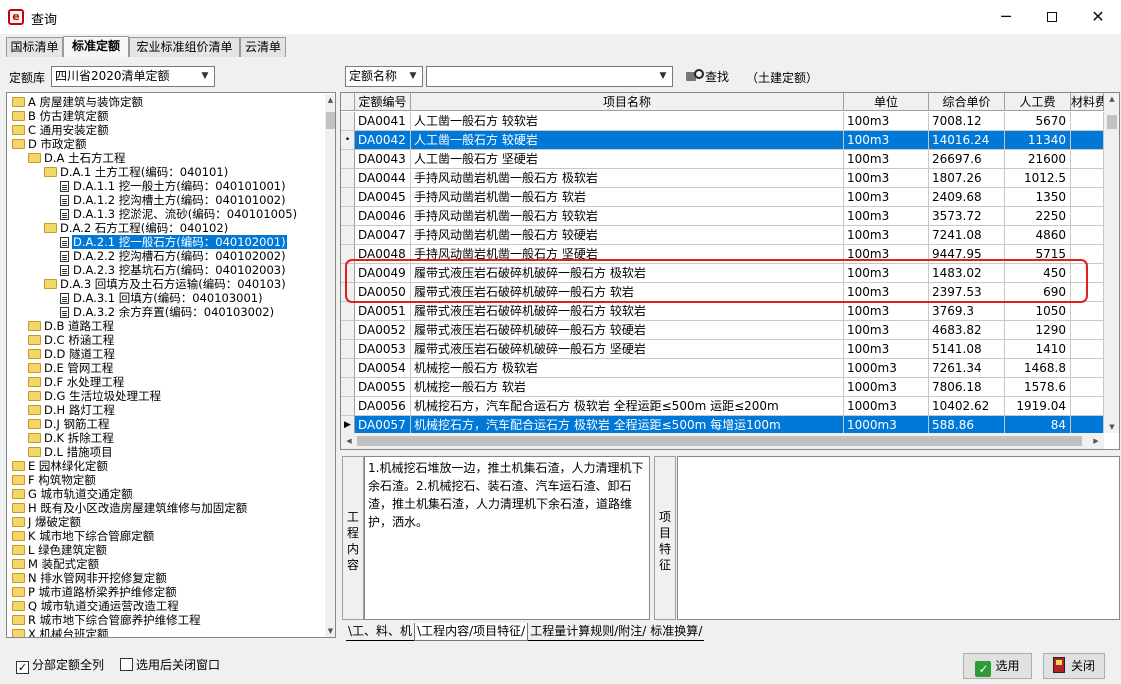 Image resolution: width=1121 pixels, height=684 pixels. What do you see at coordinates (78, 102) in the screenshot?
I see `tree-item: A 房屋建筑与装饰定额` at bounding box center [78, 102].